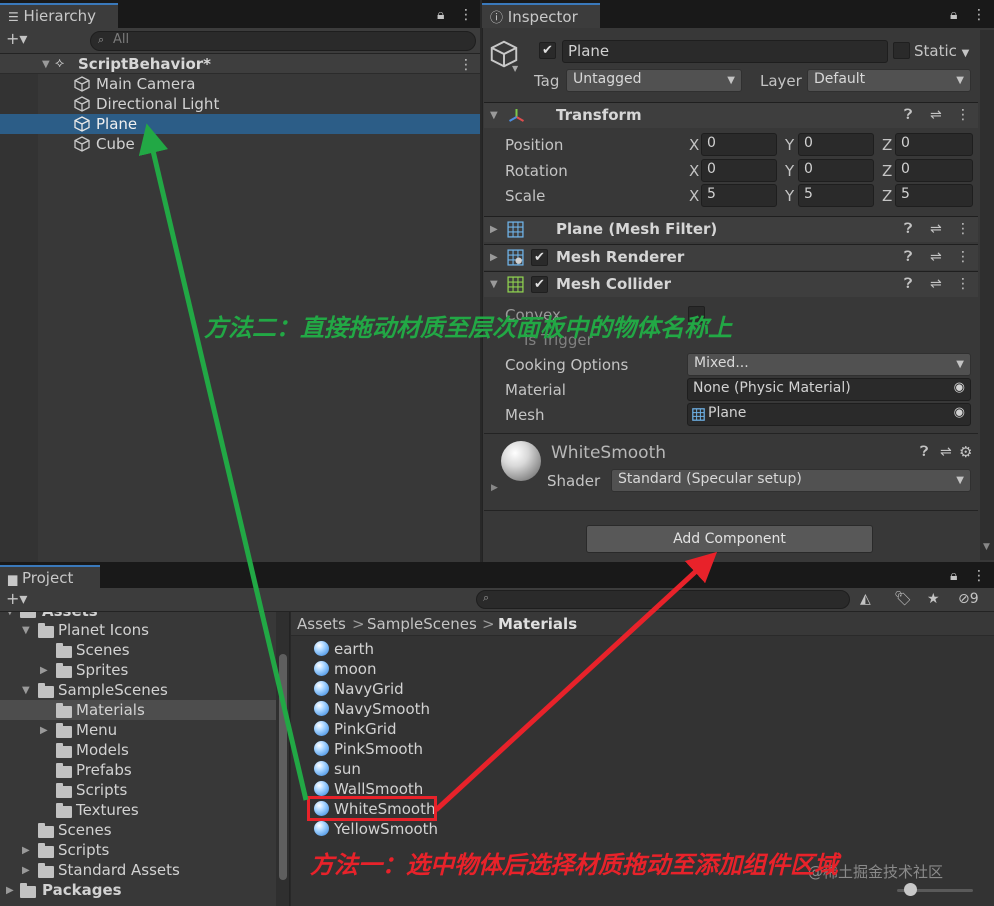  Describe the element at coordinates (934, 195) in the screenshot. I see `scale-z-field: 5` at that location.